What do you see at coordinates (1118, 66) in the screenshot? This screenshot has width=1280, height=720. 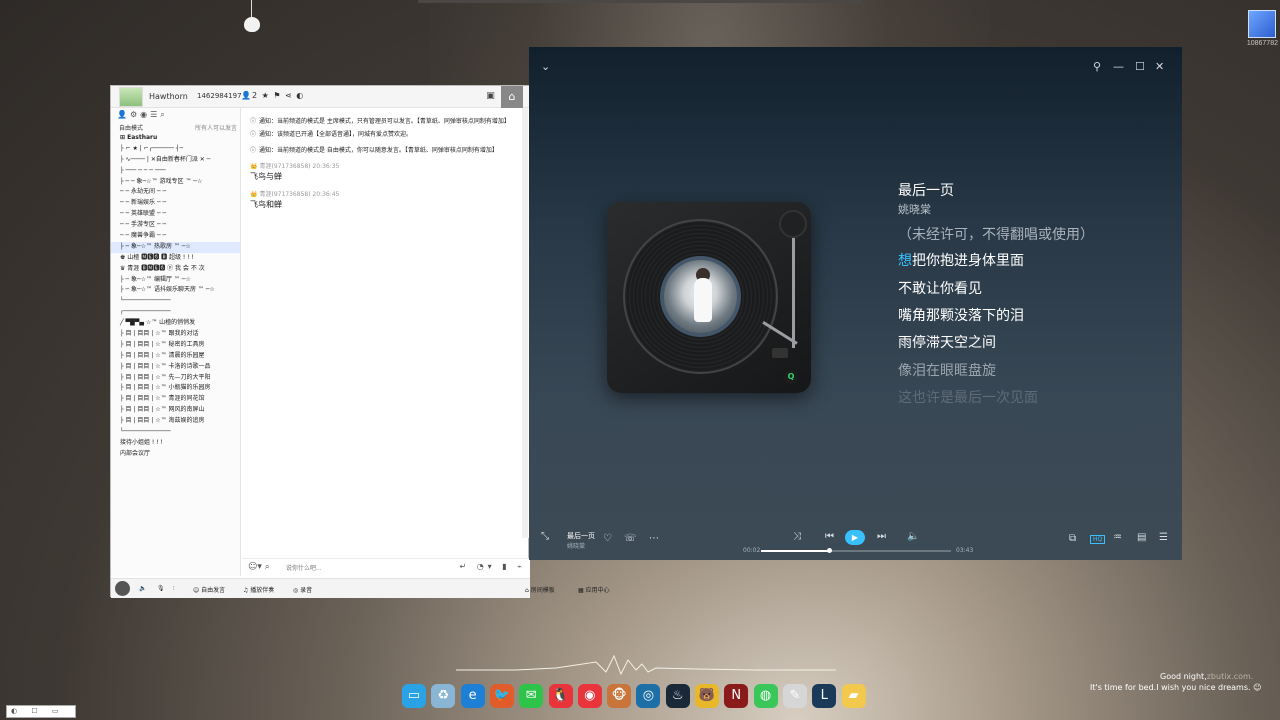 I see `minimize-icon: —` at bounding box center [1118, 66].